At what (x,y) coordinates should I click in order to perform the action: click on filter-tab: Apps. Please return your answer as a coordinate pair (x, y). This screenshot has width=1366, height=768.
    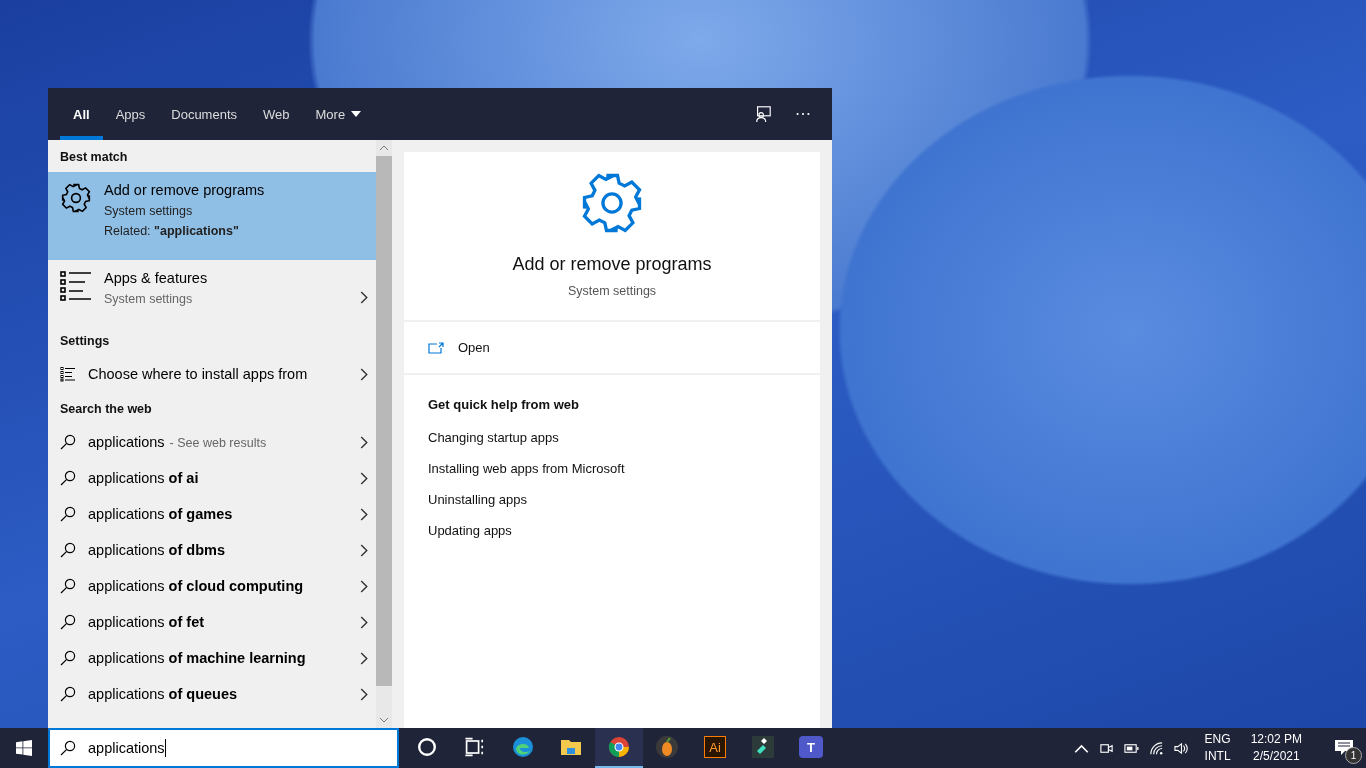
    Looking at the image, I should click on (130, 114).